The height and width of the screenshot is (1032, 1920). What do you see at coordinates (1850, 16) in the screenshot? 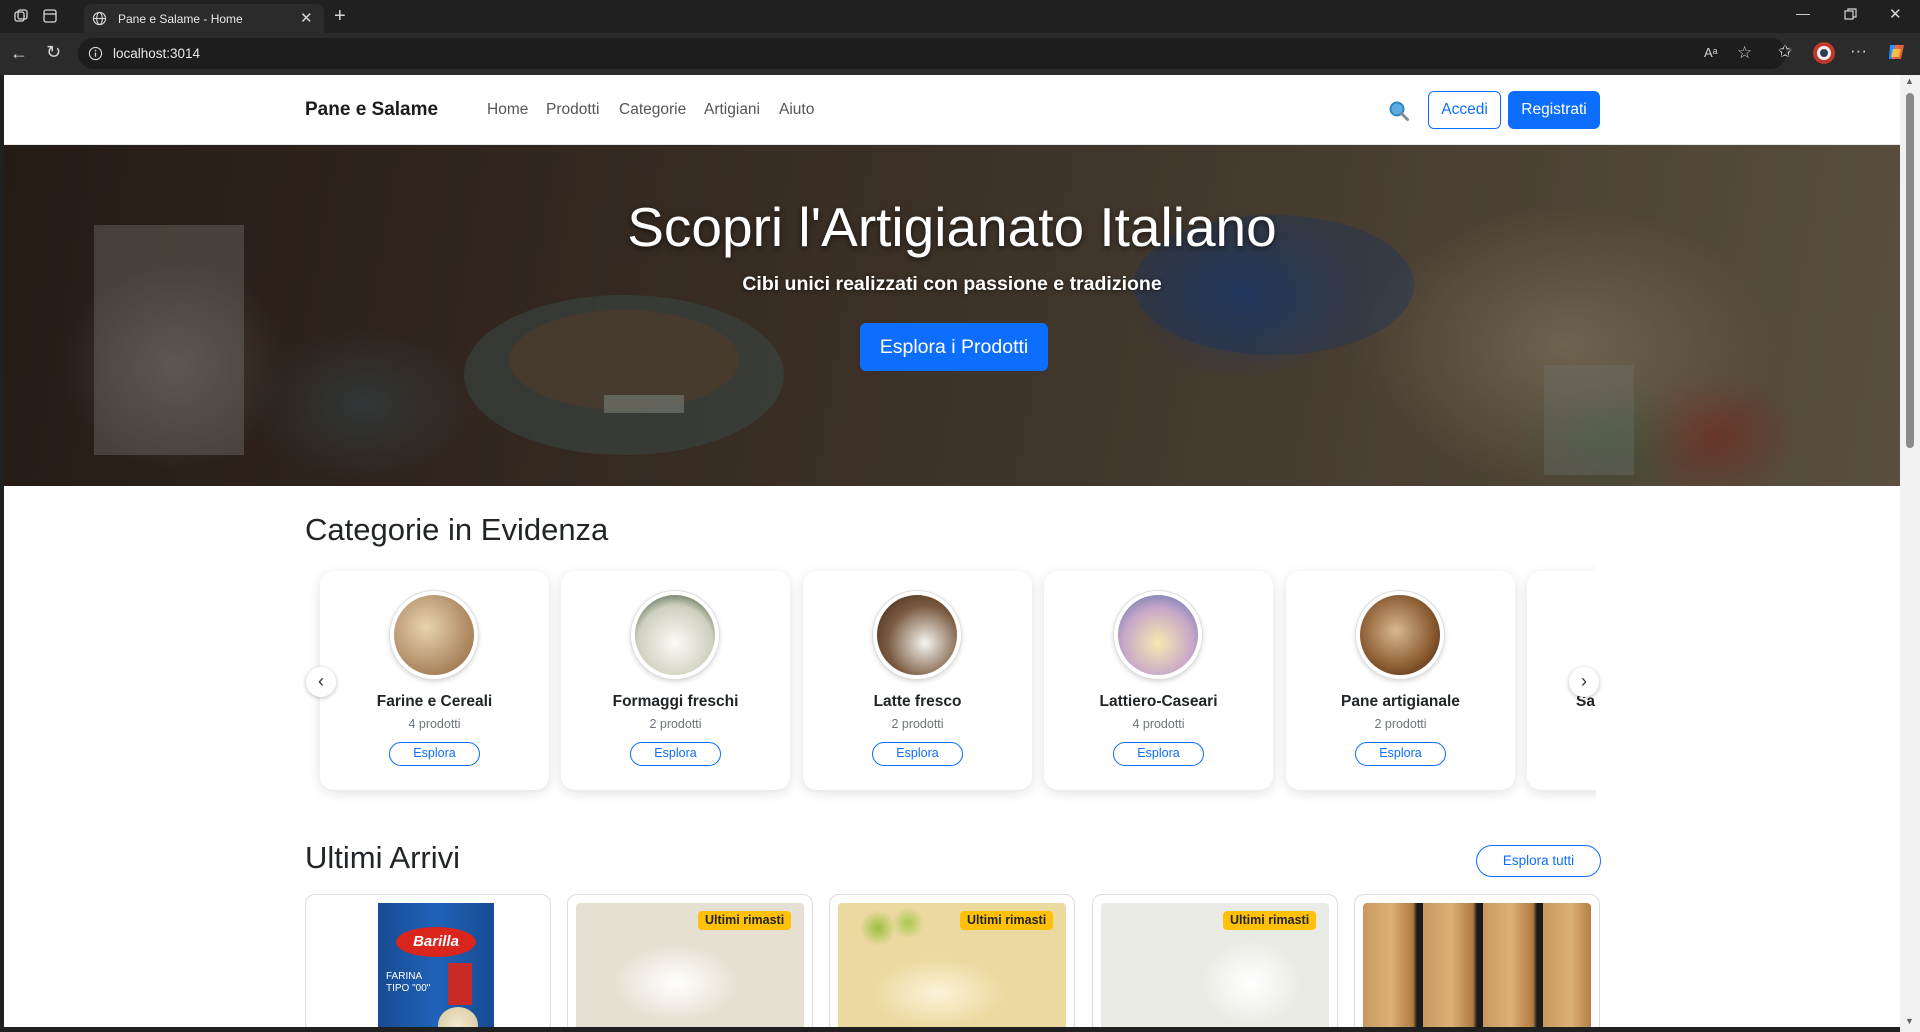
I see `restore-icon` at bounding box center [1850, 16].